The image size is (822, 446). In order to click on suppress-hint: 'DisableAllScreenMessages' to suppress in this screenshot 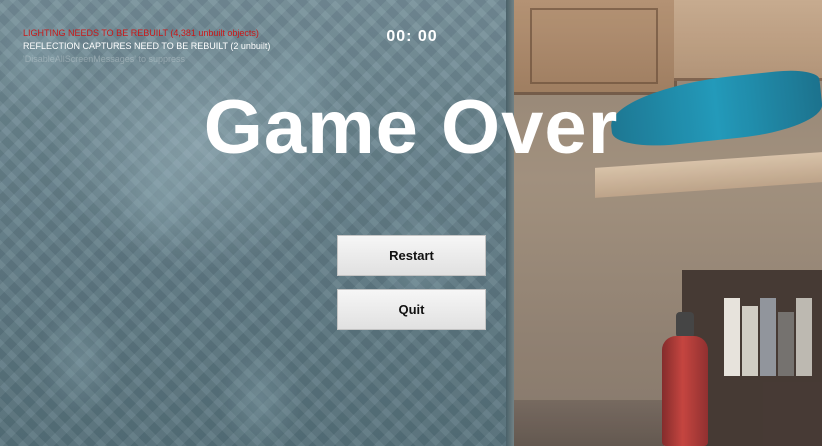, I will do `click(104, 59)`.